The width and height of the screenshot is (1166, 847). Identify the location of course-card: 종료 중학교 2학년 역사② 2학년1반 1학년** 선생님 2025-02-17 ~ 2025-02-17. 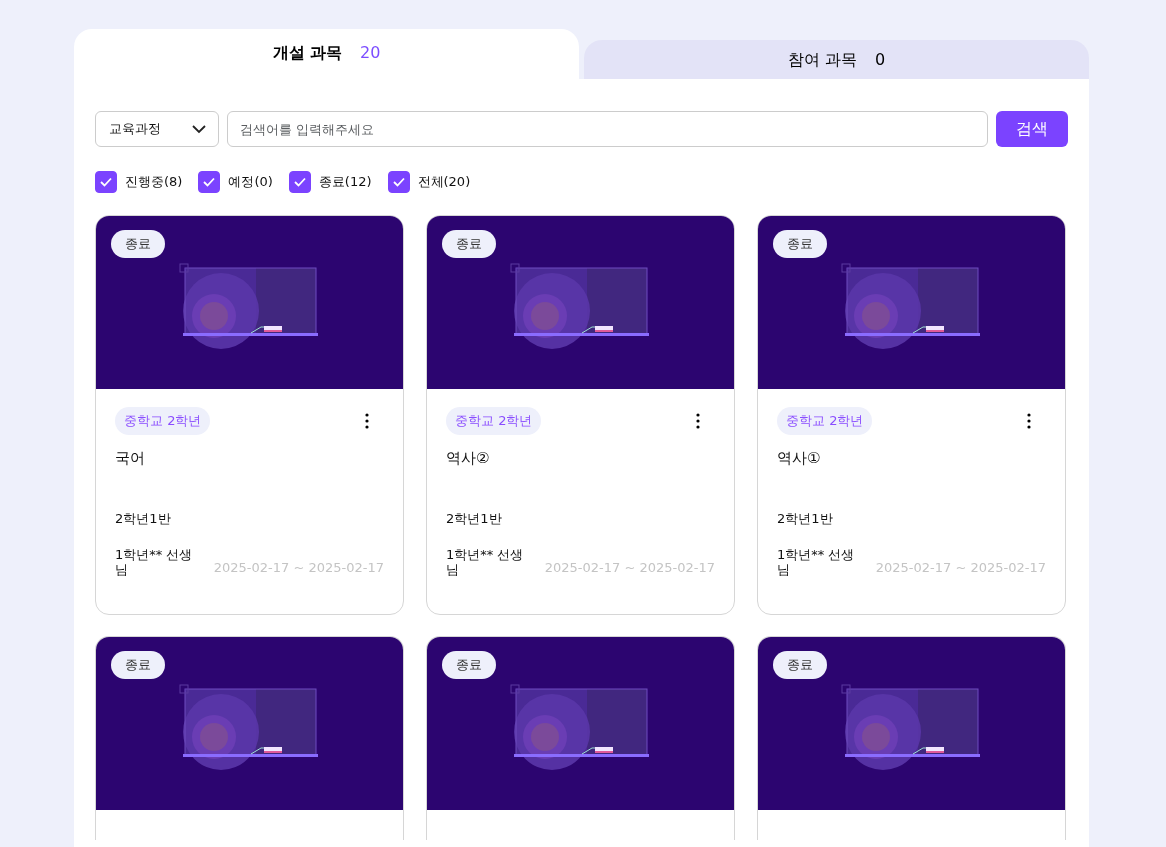
(580, 415).